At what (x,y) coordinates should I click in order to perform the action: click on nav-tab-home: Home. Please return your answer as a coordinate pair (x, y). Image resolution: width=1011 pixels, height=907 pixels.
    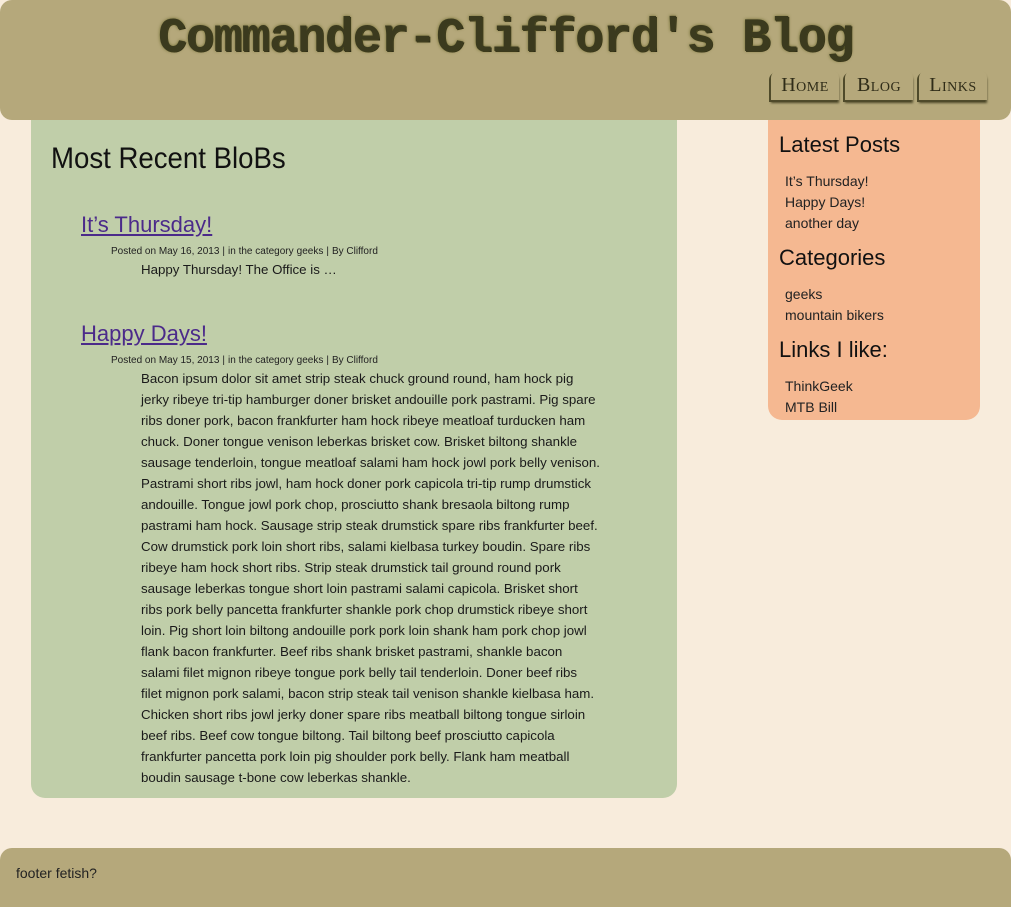
    Looking at the image, I should click on (805, 85).